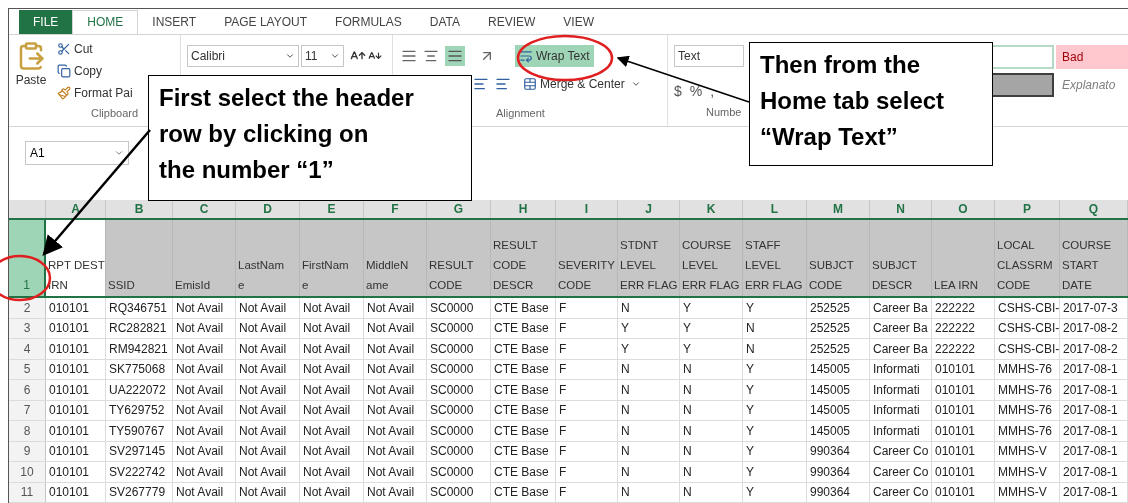  What do you see at coordinates (709, 55) in the screenshot?
I see `number-format-field: Text` at bounding box center [709, 55].